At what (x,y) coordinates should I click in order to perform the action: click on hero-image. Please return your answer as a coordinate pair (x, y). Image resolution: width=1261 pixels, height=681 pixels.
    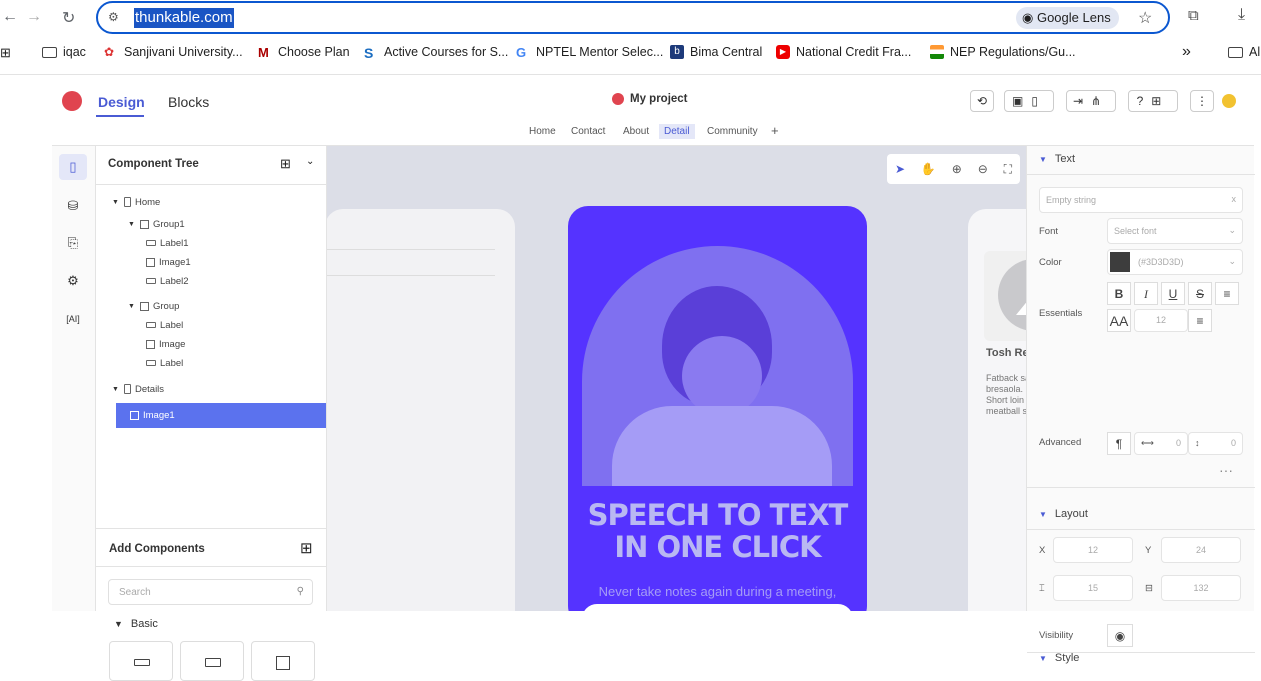
    Looking at the image, I should click on (717, 366).